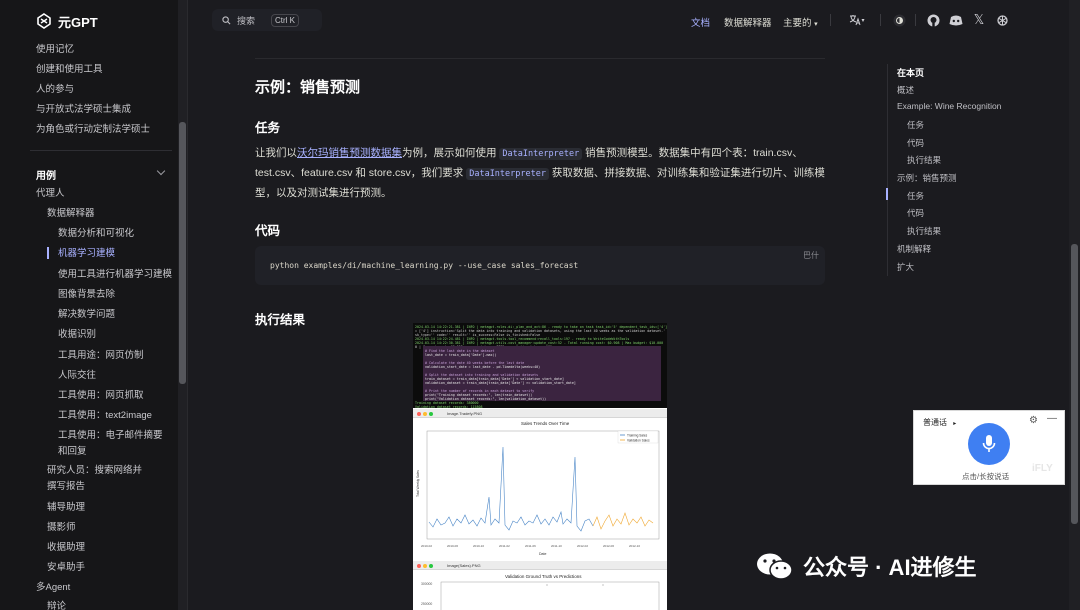 This screenshot has width=1080, height=610. What do you see at coordinates (55, 90) in the screenshot?
I see `sidebar-item-human: 人的参与` at bounding box center [55, 90].